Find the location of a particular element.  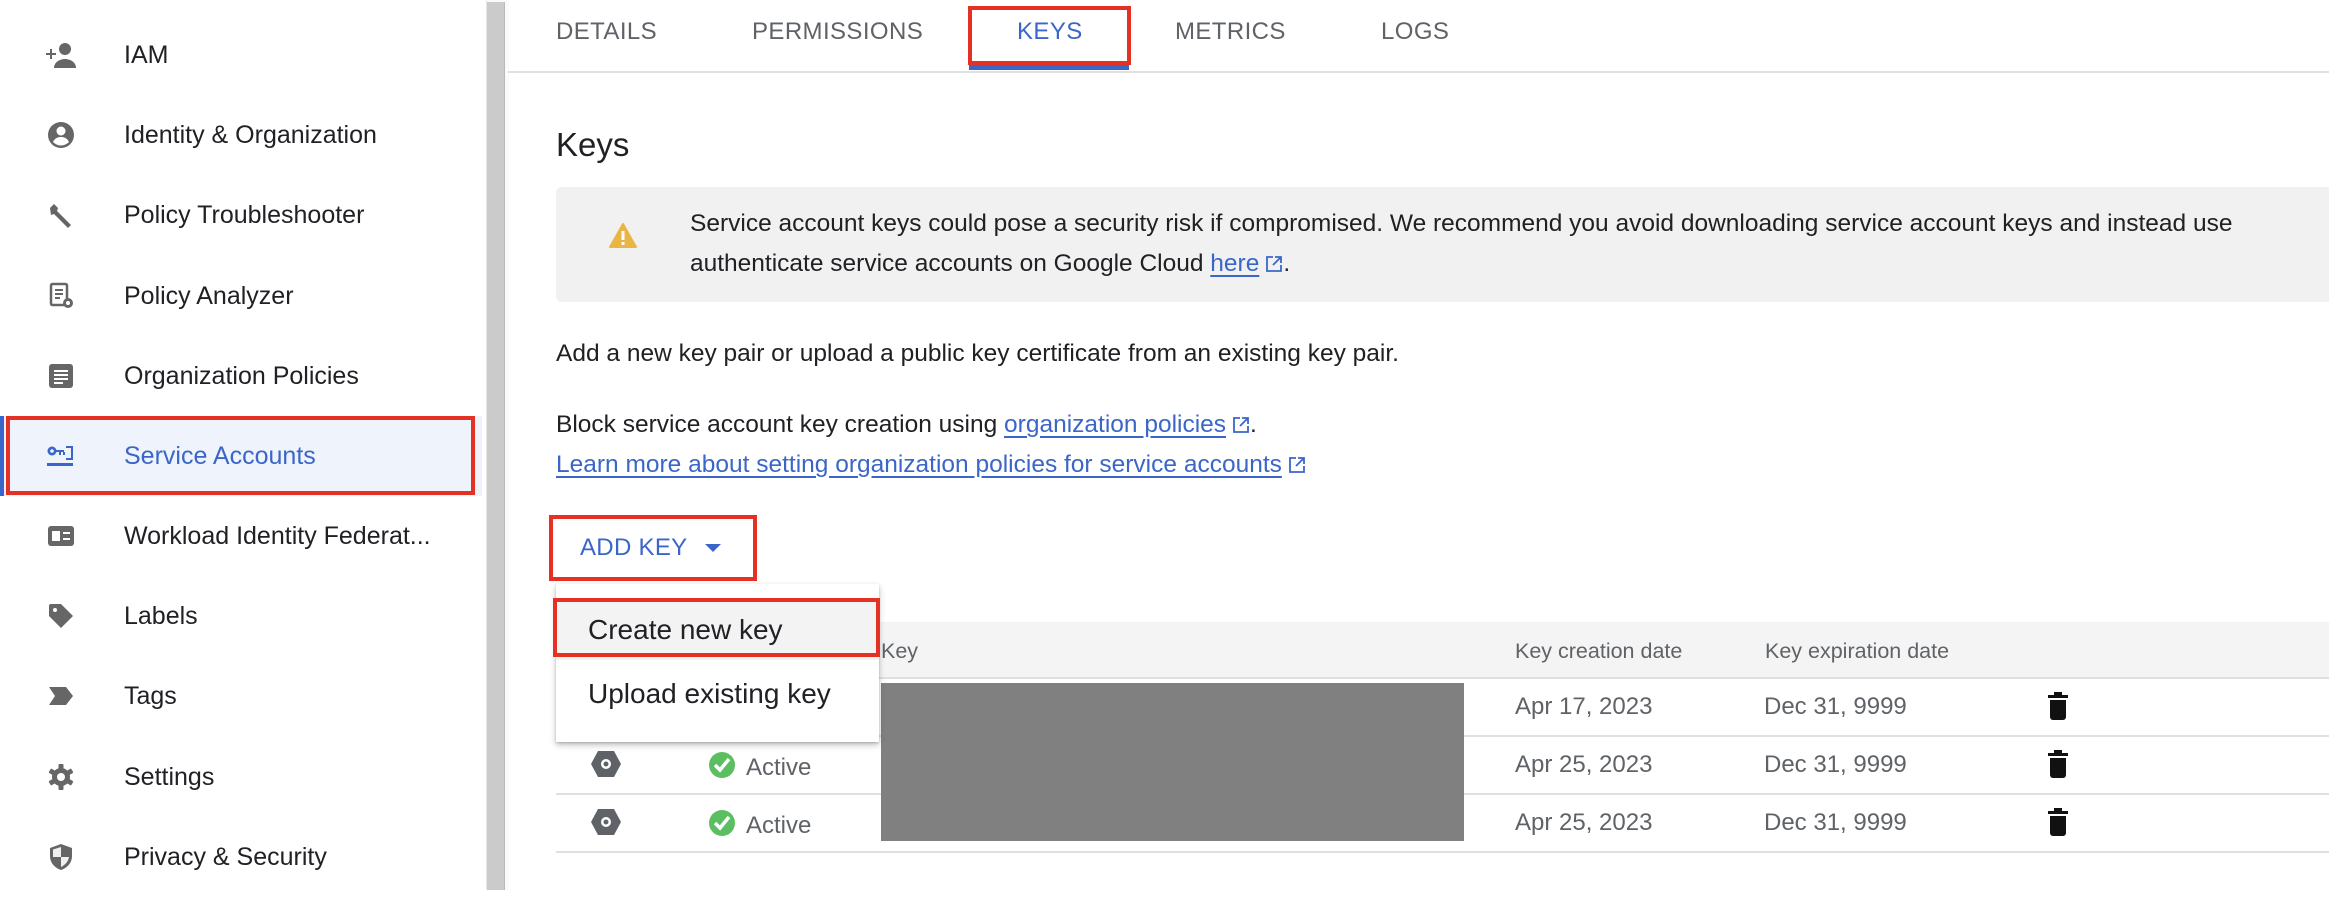

warning-icon is located at coordinates (623, 238).